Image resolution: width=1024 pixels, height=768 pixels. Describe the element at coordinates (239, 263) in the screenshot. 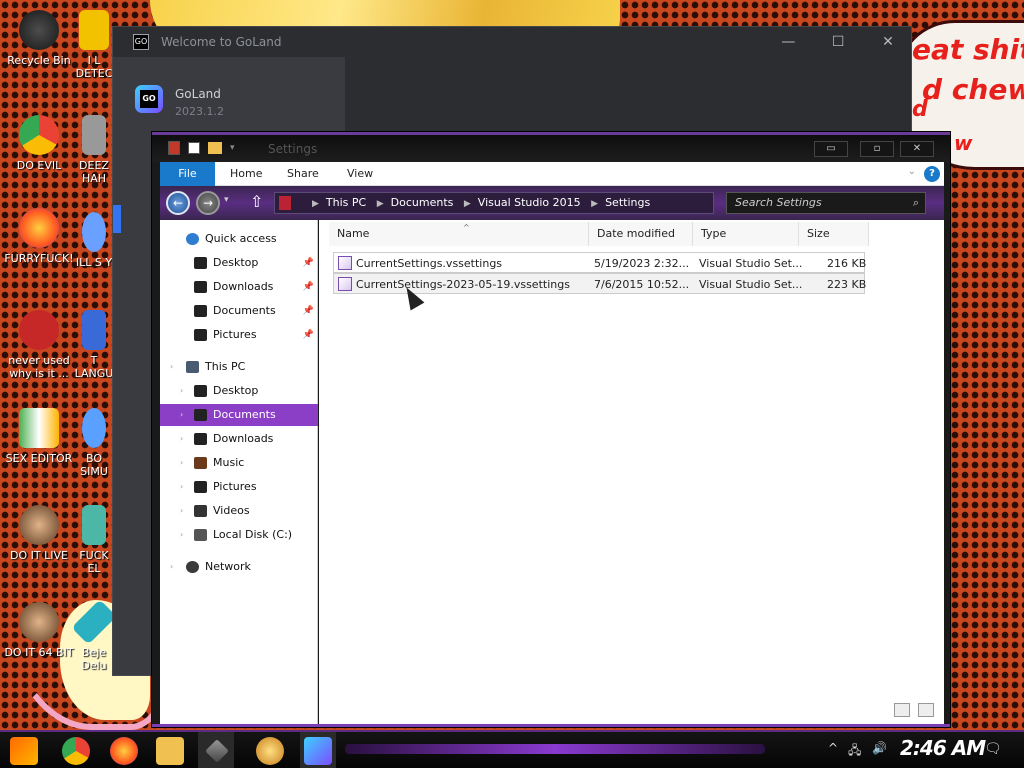

I see `nav-qa-desktop: Desktop 📌` at that location.